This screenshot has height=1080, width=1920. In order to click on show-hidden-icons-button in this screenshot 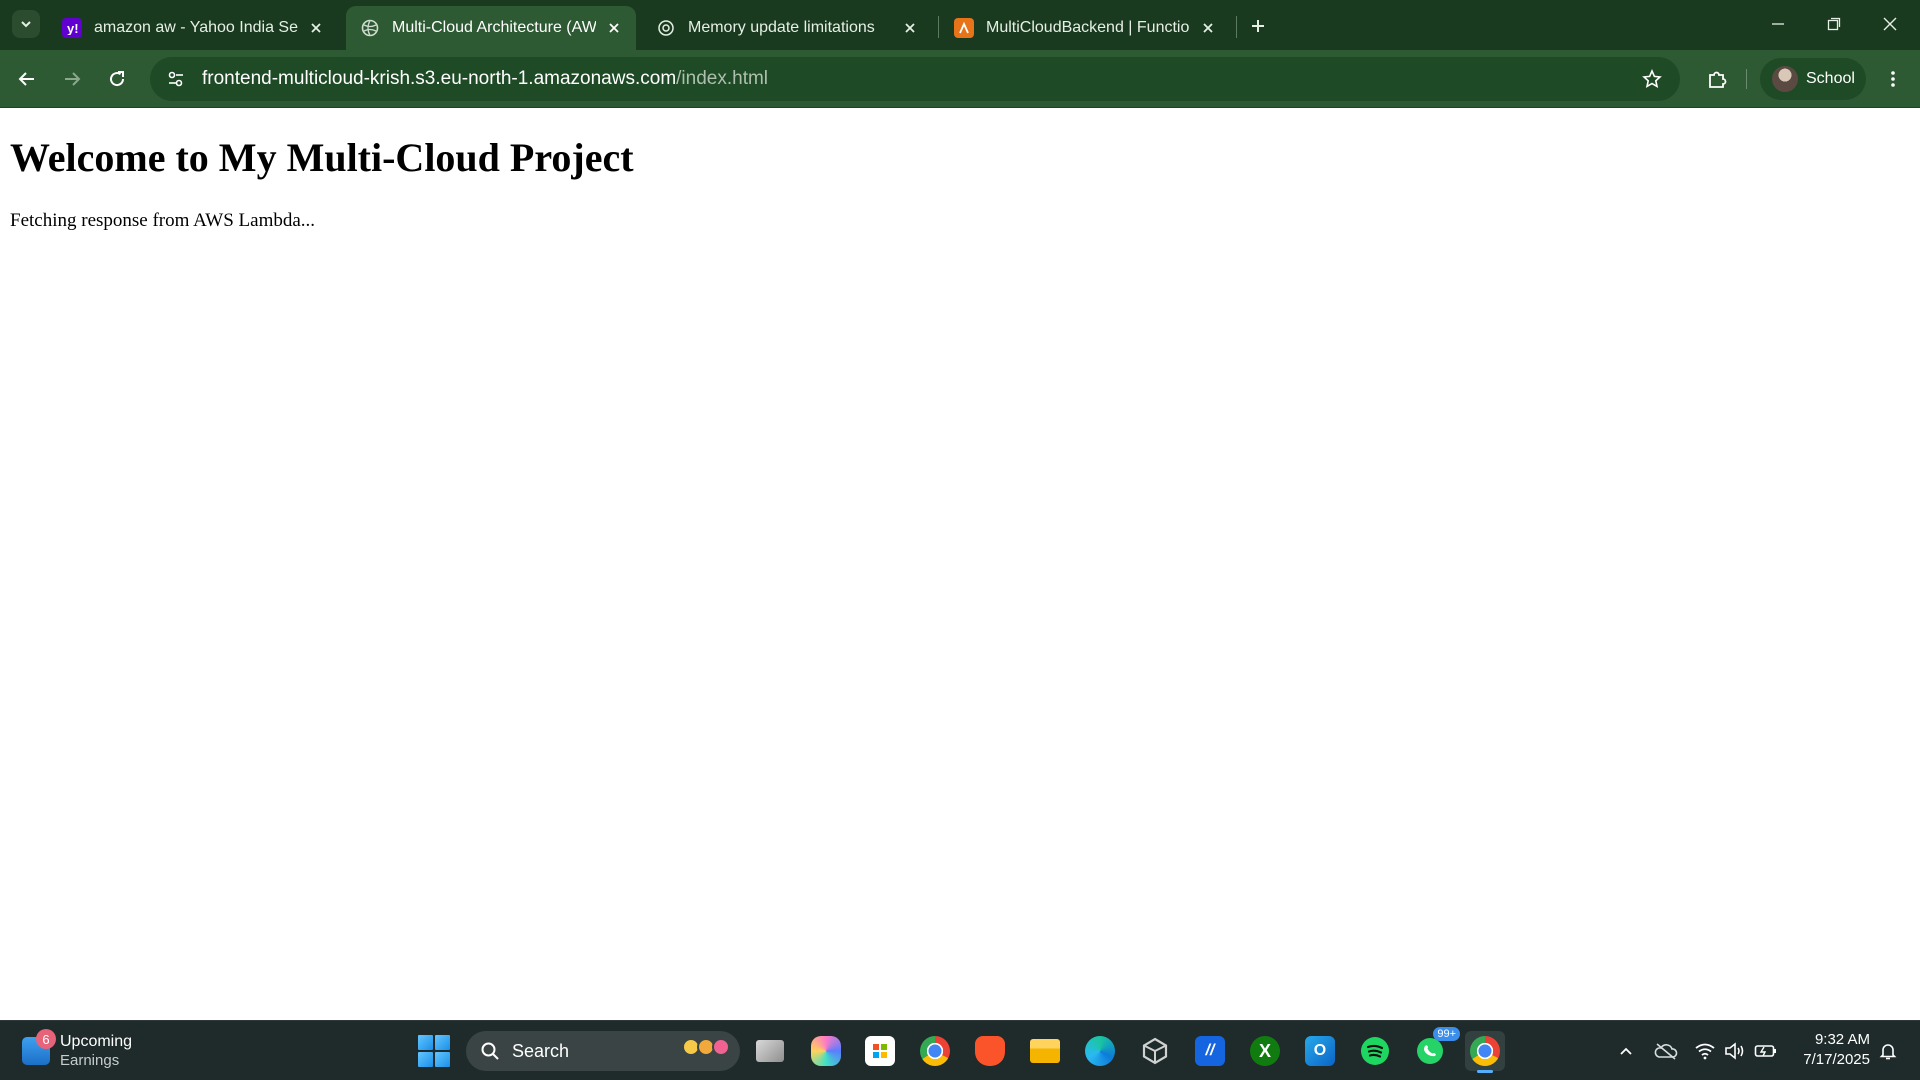, I will do `click(1626, 1051)`.